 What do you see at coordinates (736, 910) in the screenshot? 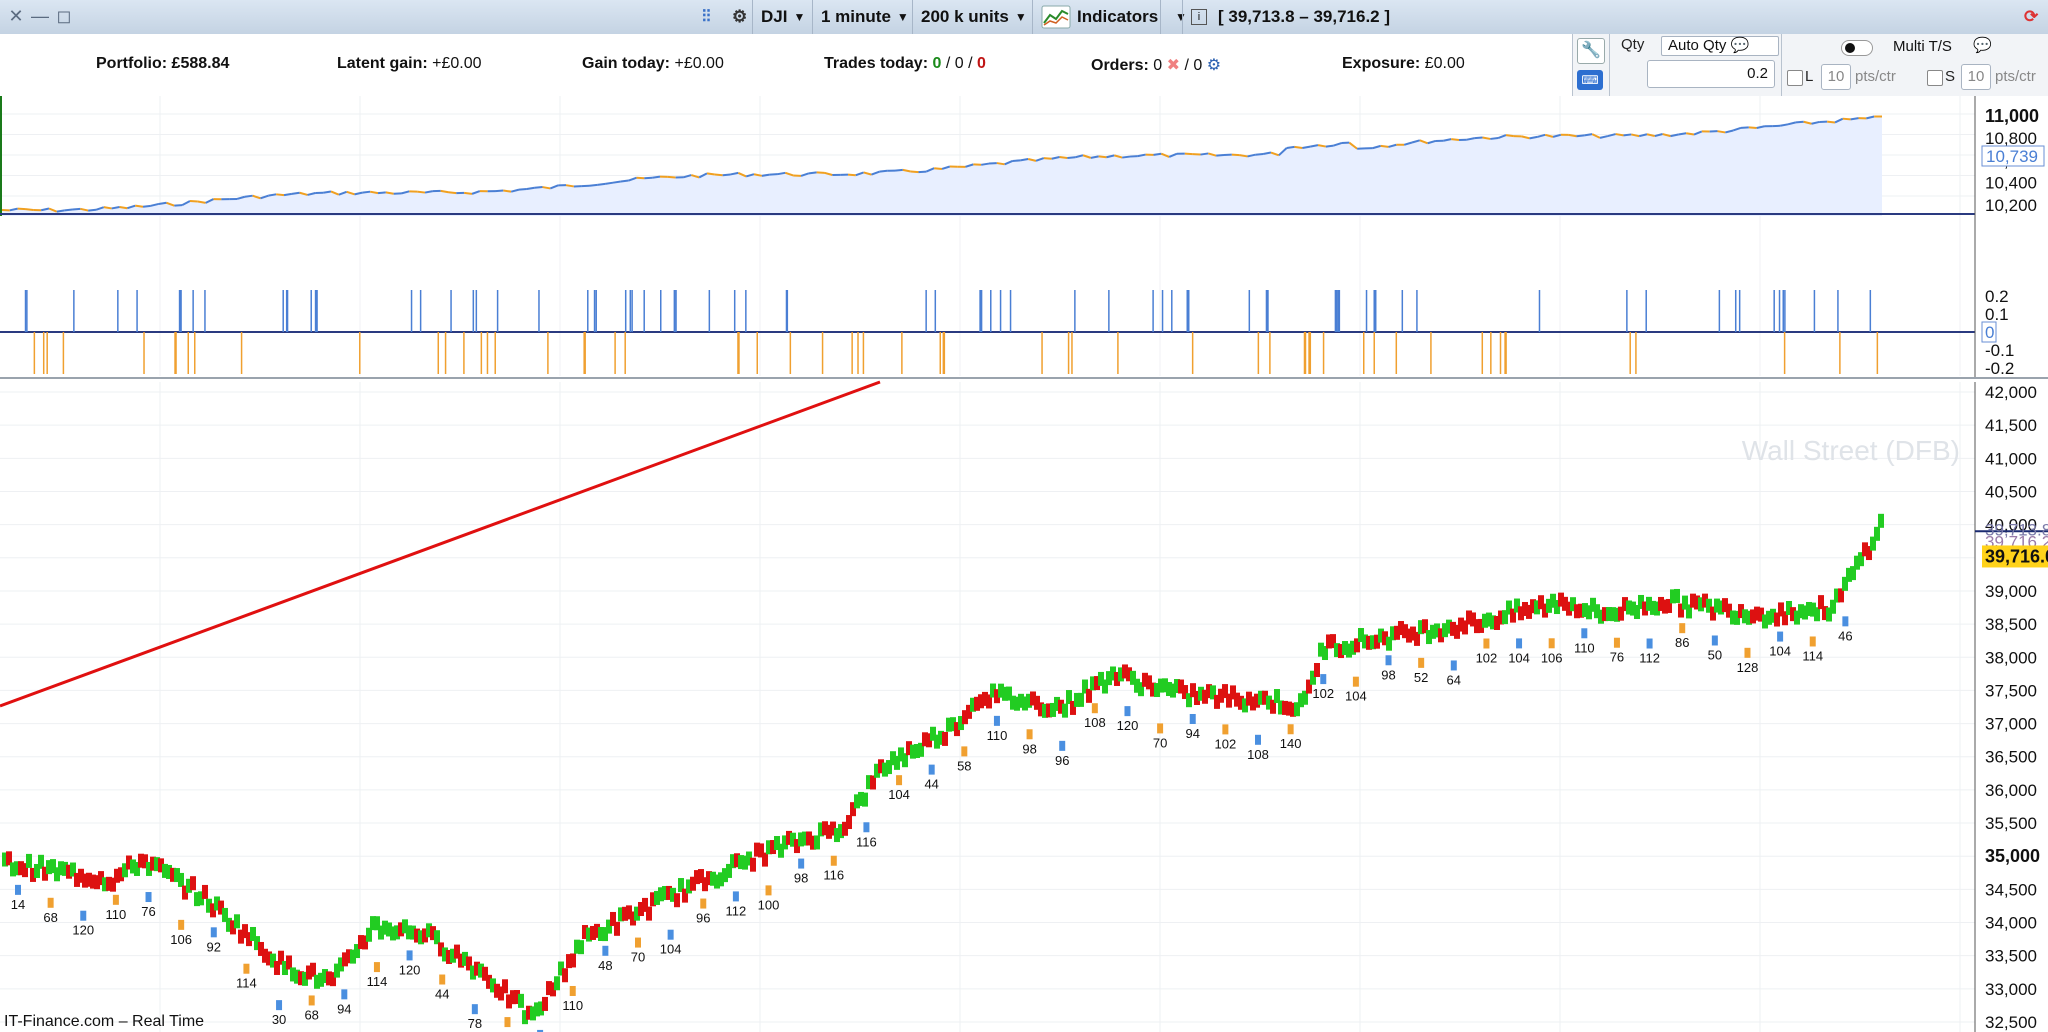
I see `trade-label: 112` at bounding box center [736, 910].